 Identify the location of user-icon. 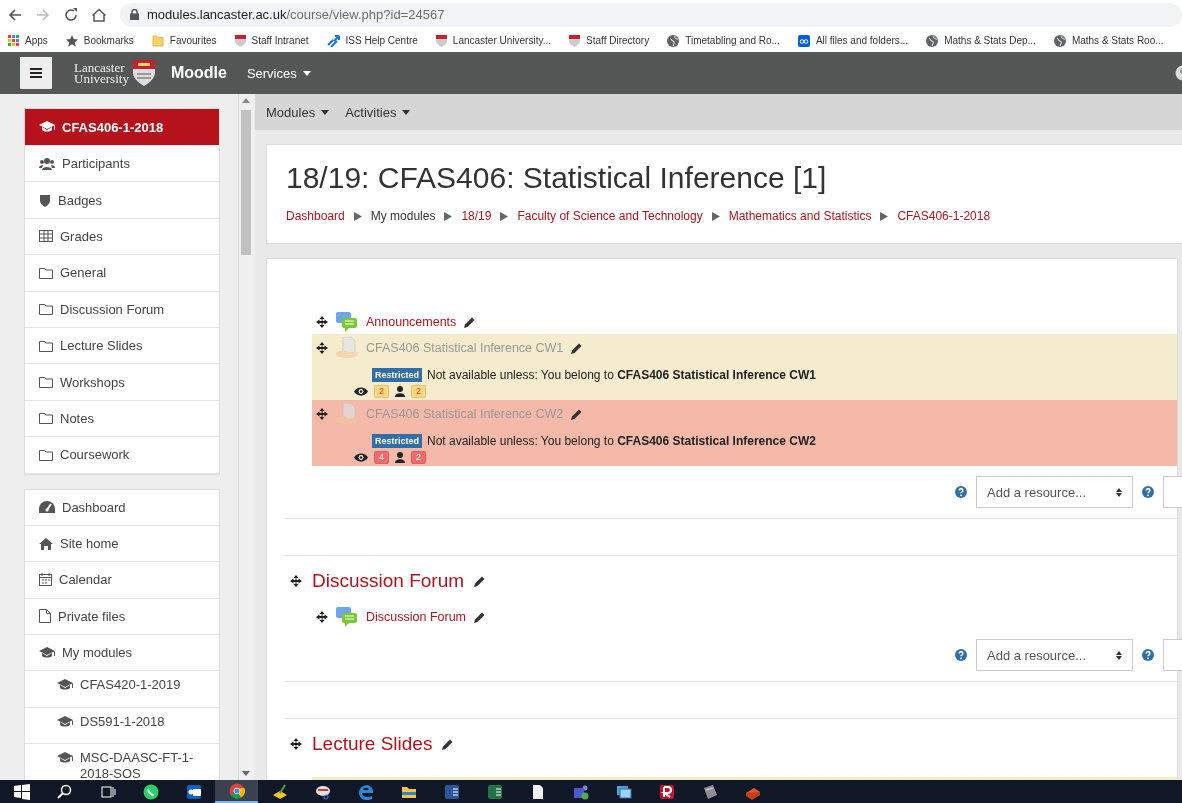
(400, 457).